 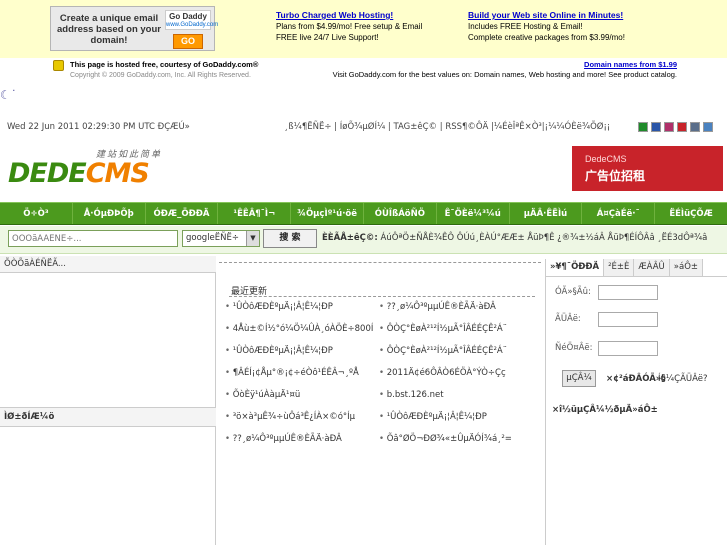 I want to click on news-item: 4Åù±©Í½°ó¼Ö¼ÛÀ¸óÀÖÈ÷800Í, so click(x=300, y=329).